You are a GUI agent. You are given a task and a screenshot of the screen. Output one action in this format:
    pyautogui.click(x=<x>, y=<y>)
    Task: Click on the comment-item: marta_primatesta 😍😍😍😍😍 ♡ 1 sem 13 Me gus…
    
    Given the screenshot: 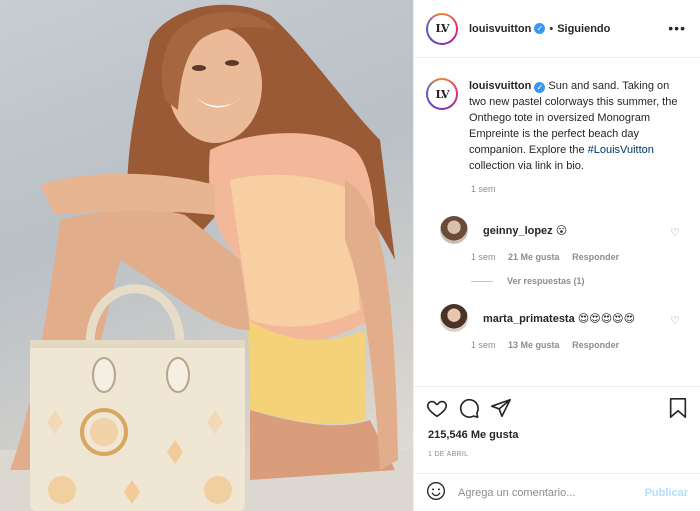 What is the action you would take?
    pyautogui.click(x=557, y=327)
    